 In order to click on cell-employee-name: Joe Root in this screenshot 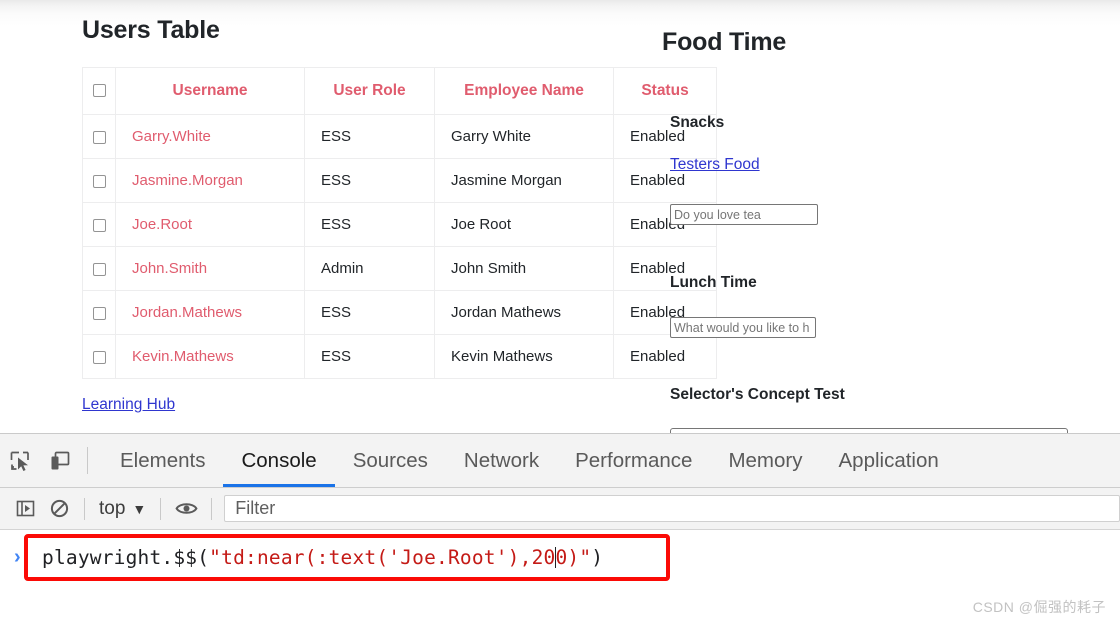, I will do `click(524, 224)`.